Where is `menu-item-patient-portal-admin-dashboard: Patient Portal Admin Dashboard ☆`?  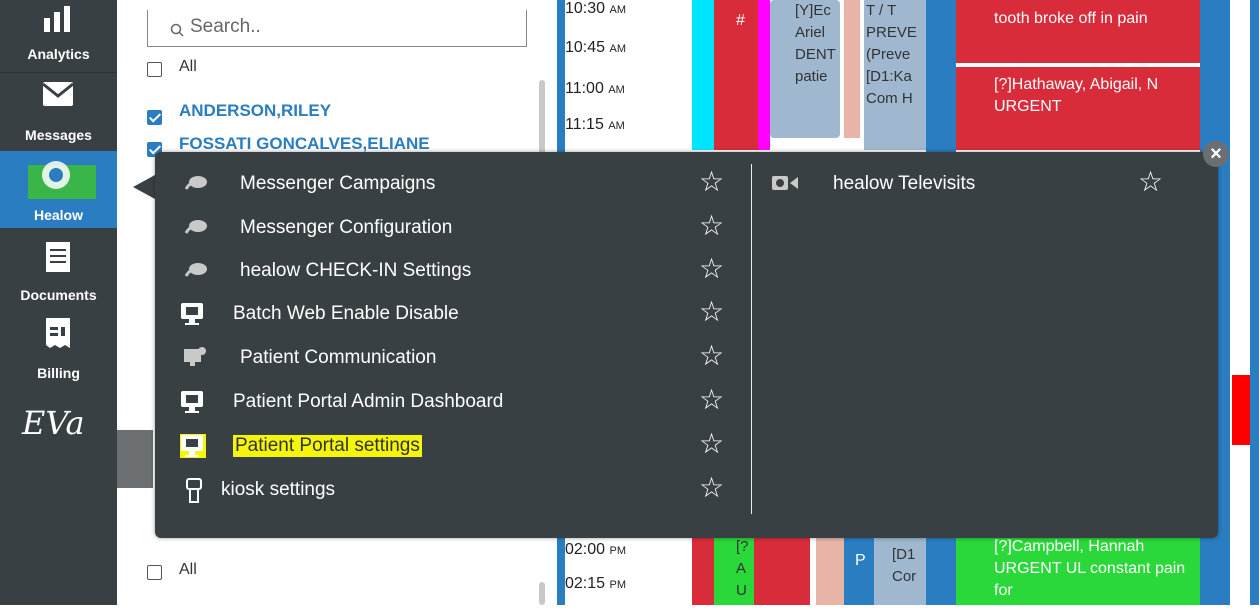
menu-item-patient-portal-admin-dashboard: Patient Portal Admin Dashboard ☆ is located at coordinates (445, 402).